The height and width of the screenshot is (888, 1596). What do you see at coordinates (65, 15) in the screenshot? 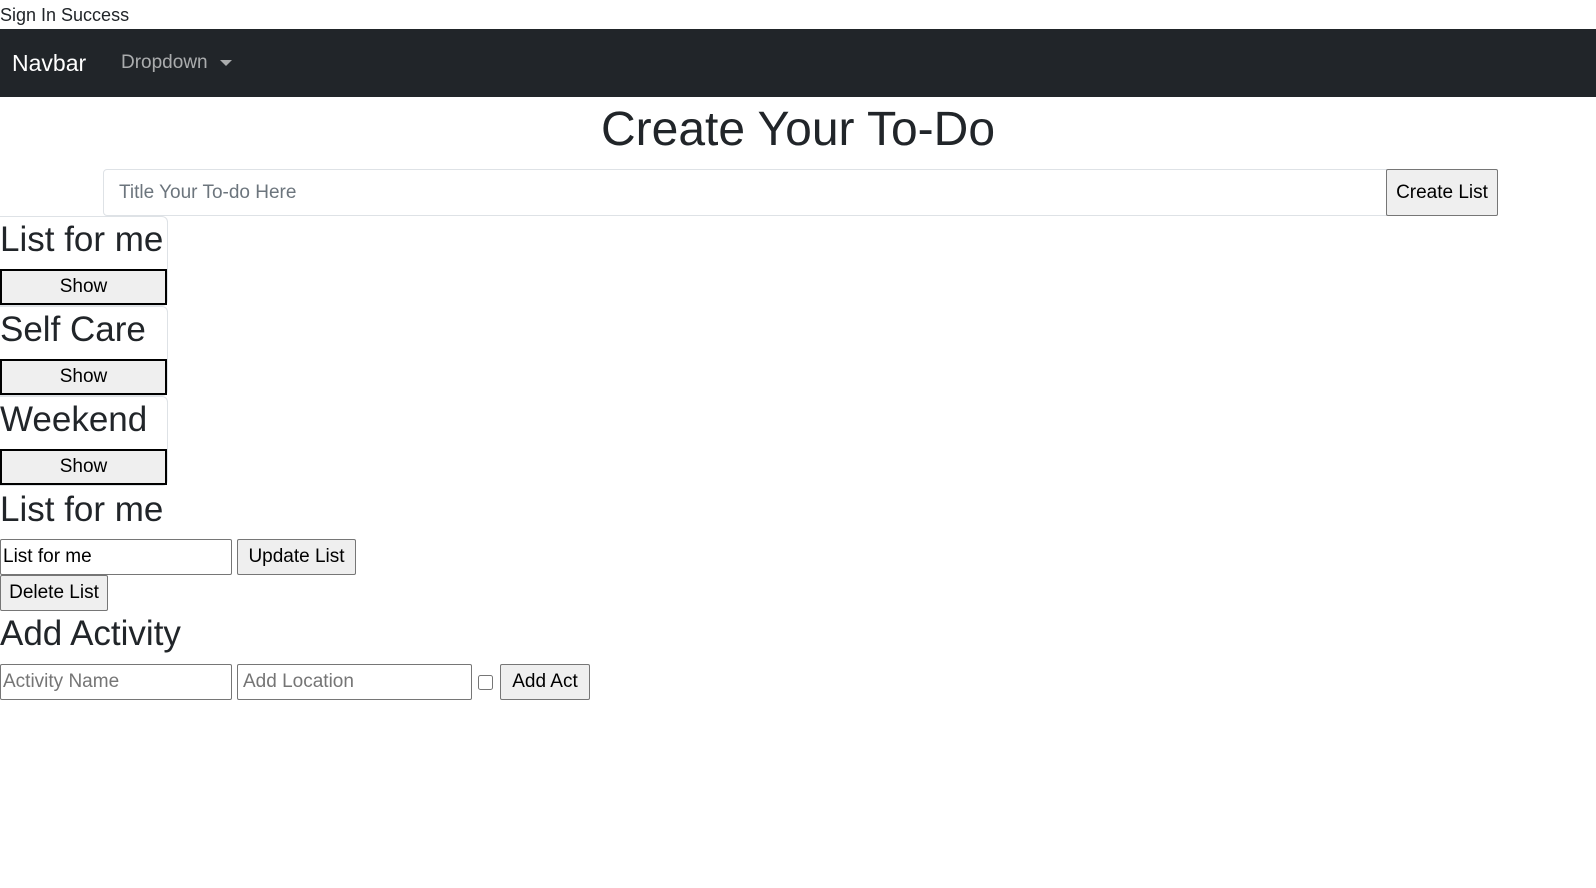
I see `sign-in-status: Sign In Success` at bounding box center [65, 15].